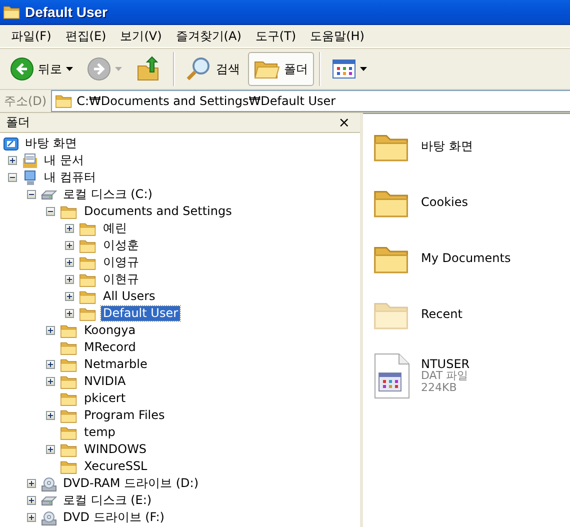 The height and width of the screenshot is (527, 570). I want to click on tree-item: WINDOWS, so click(115, 449).